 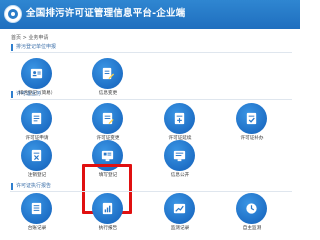 What do you see at coordinates (252, 138) in the screenshot?
I see `tile-label: 许可证补办` at bounding box center [252, 138].